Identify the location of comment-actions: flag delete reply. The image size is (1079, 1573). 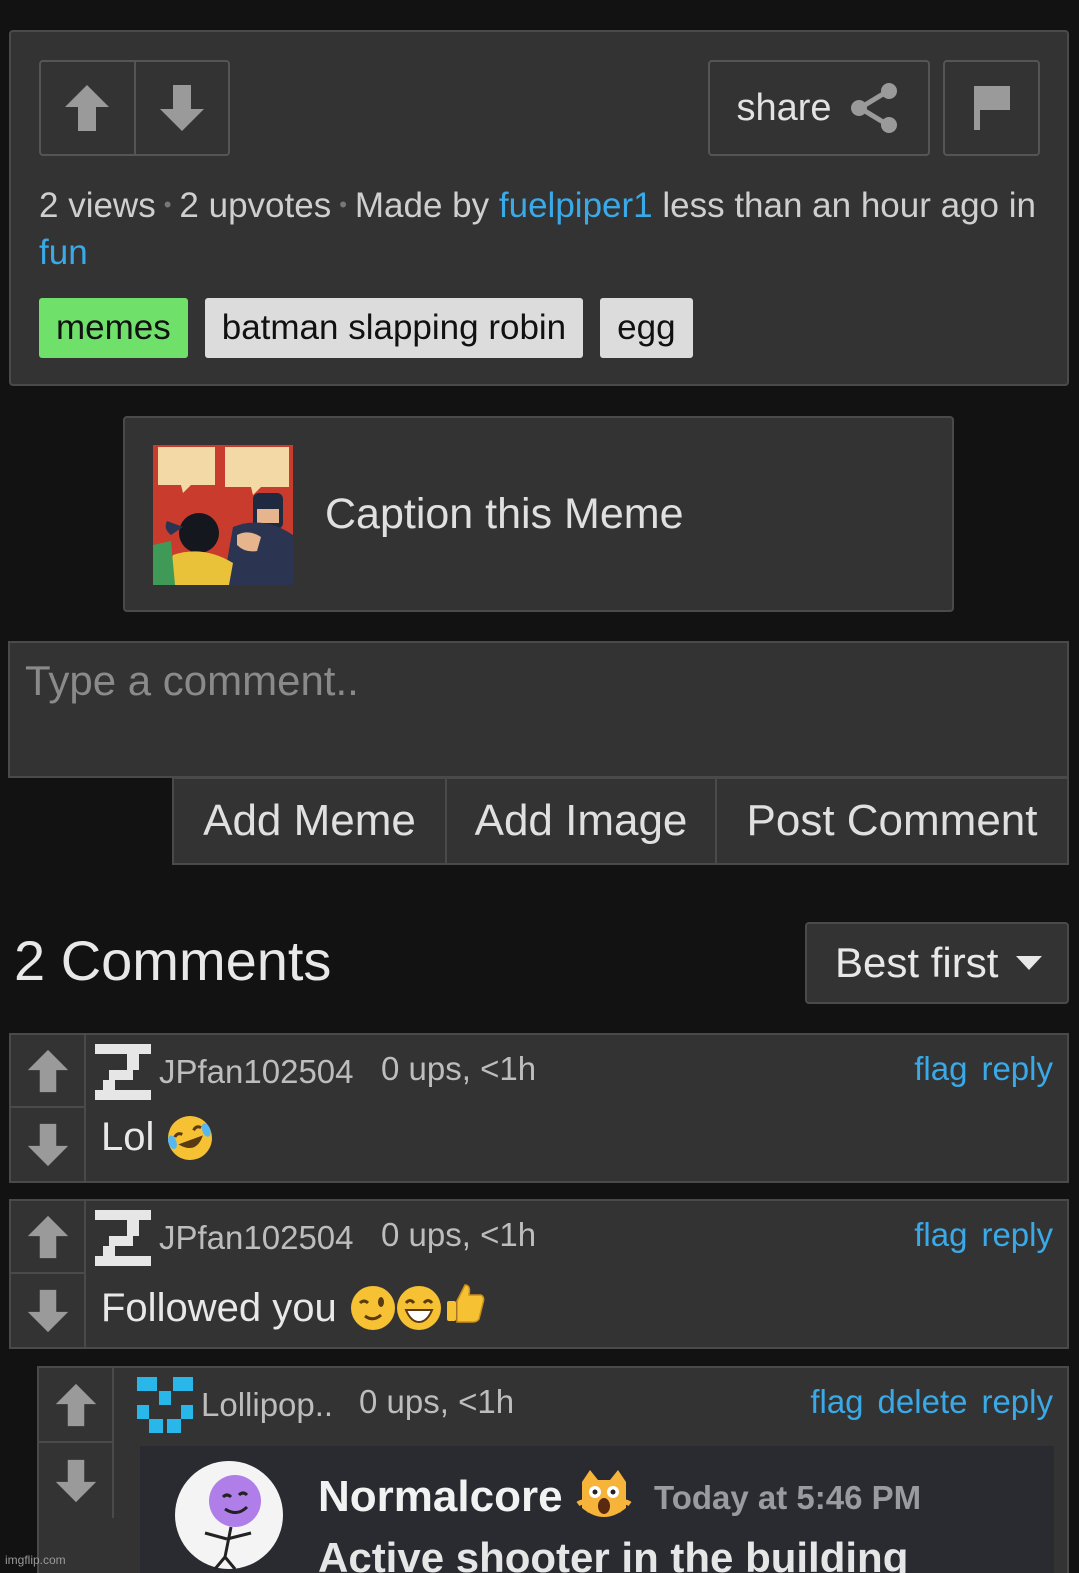
(931, 1402).